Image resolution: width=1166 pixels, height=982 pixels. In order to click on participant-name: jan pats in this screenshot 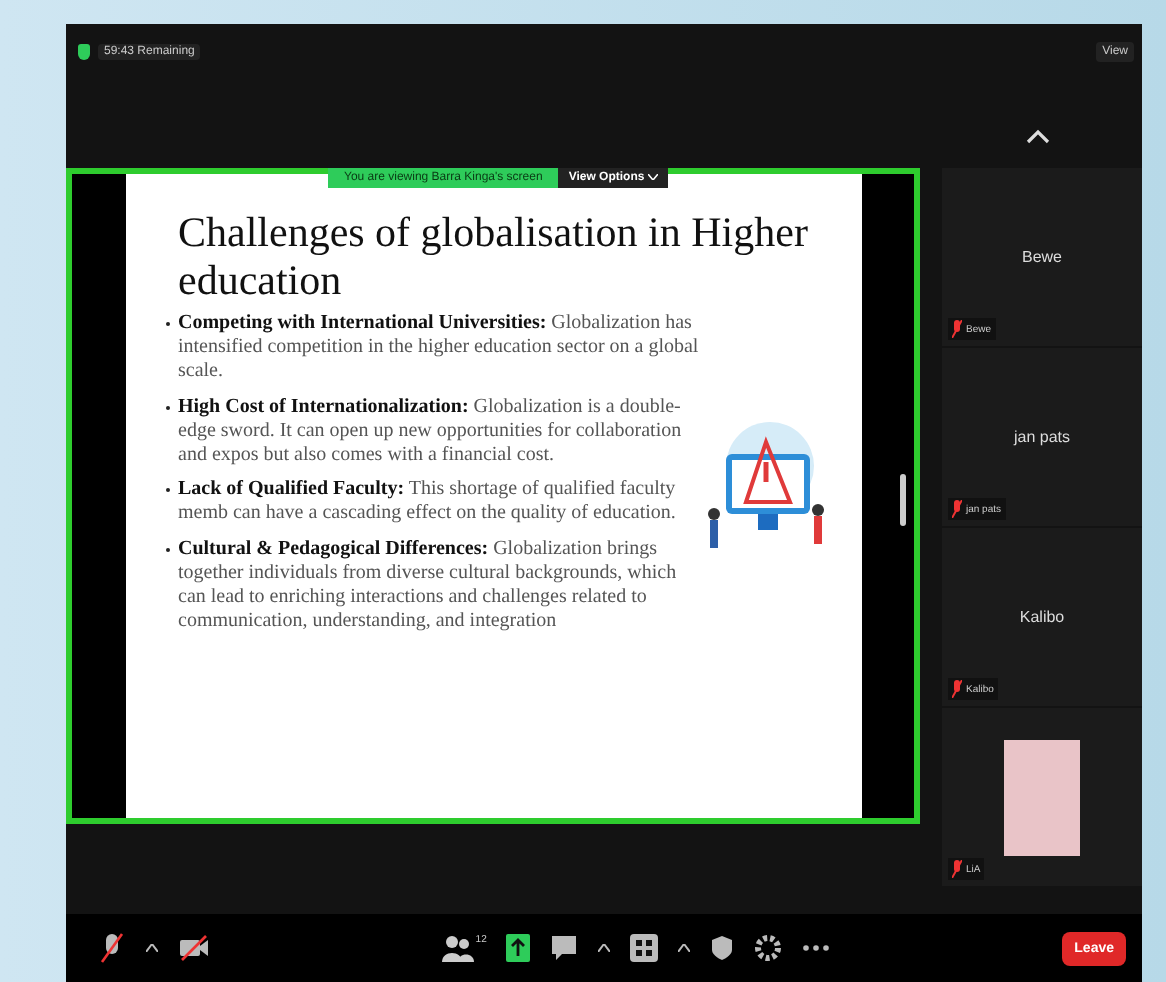, I will do `click(1042, 437)`.